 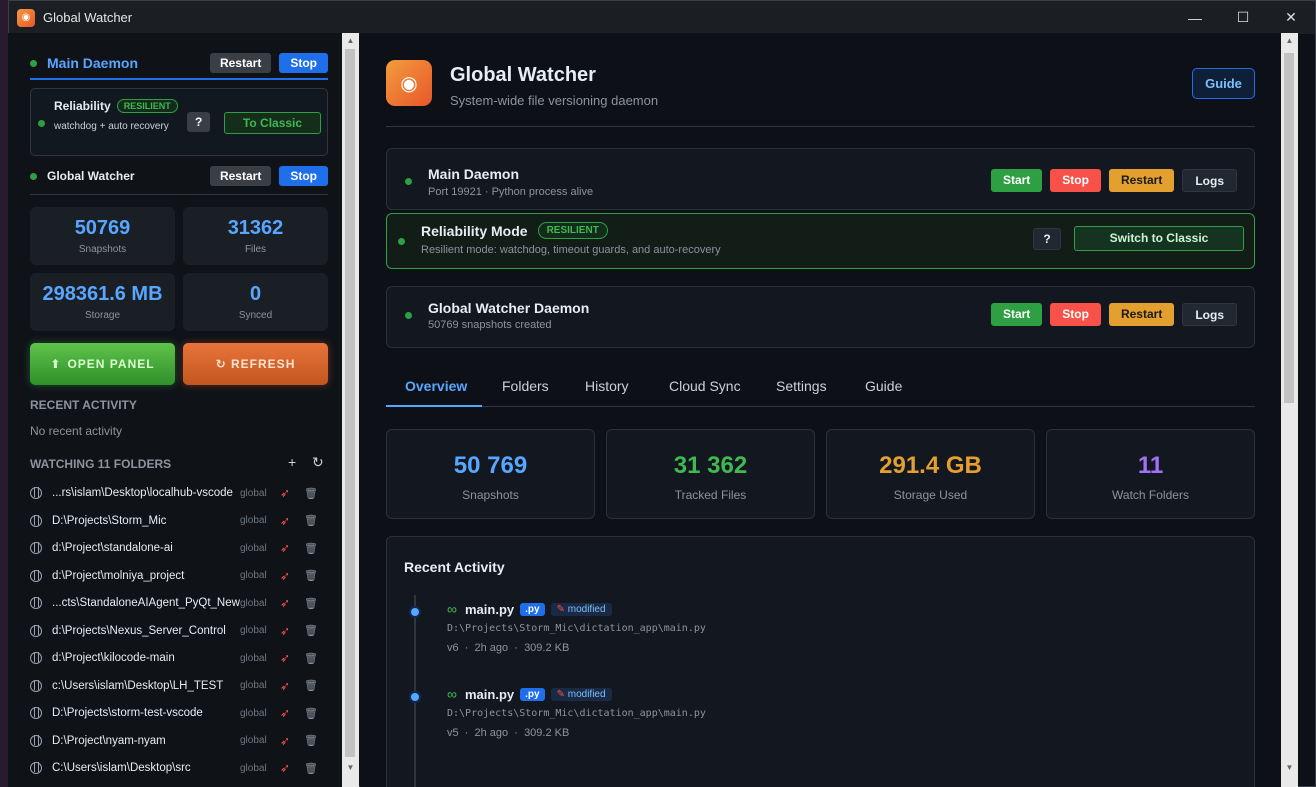 What do you see at coordinates (801, 386) in the screenshot?
I see `tab-settings: Settings` at bounding box center [801, 386].